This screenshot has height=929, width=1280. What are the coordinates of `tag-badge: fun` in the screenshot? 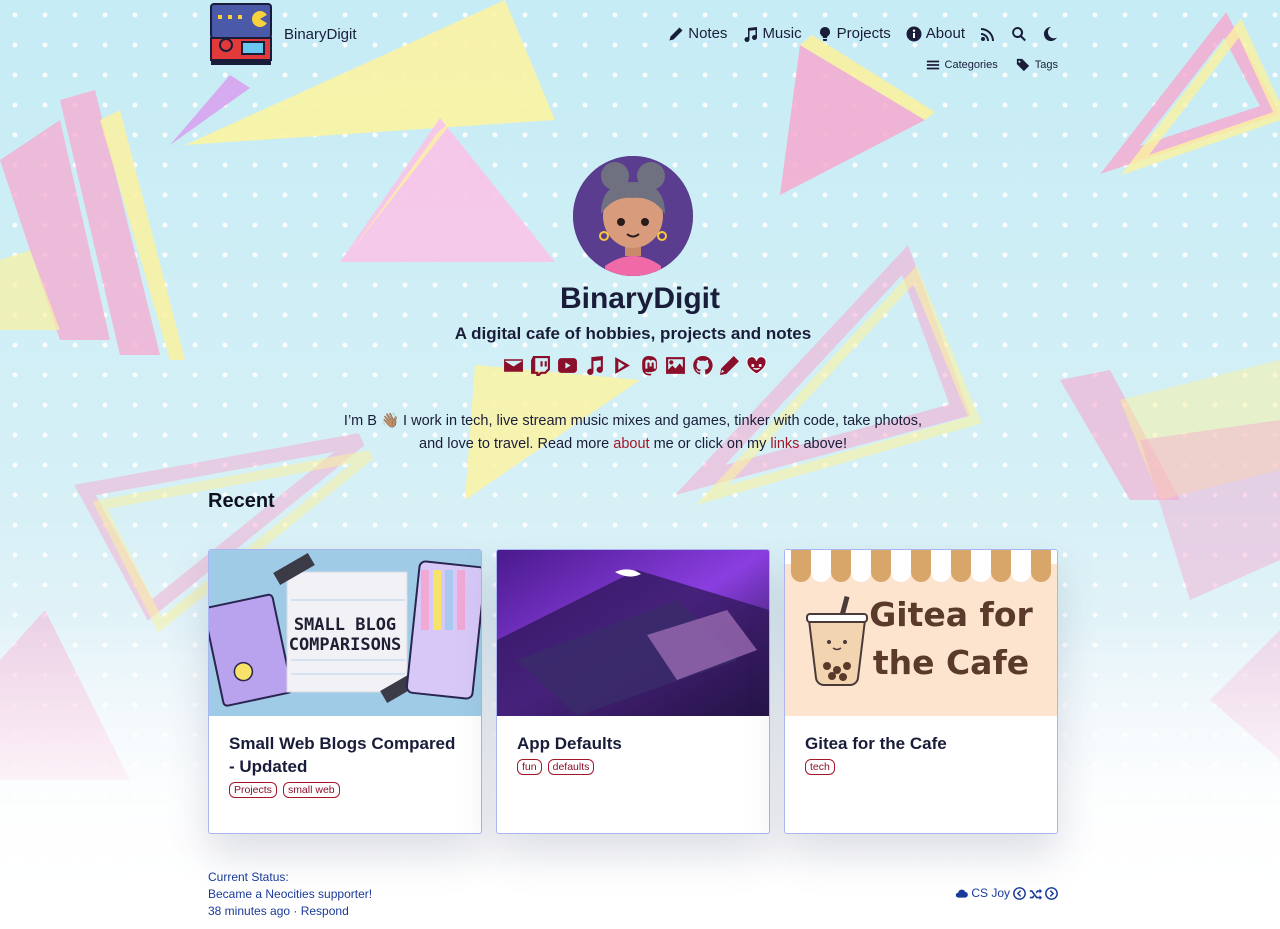 It's located at (529, 767).